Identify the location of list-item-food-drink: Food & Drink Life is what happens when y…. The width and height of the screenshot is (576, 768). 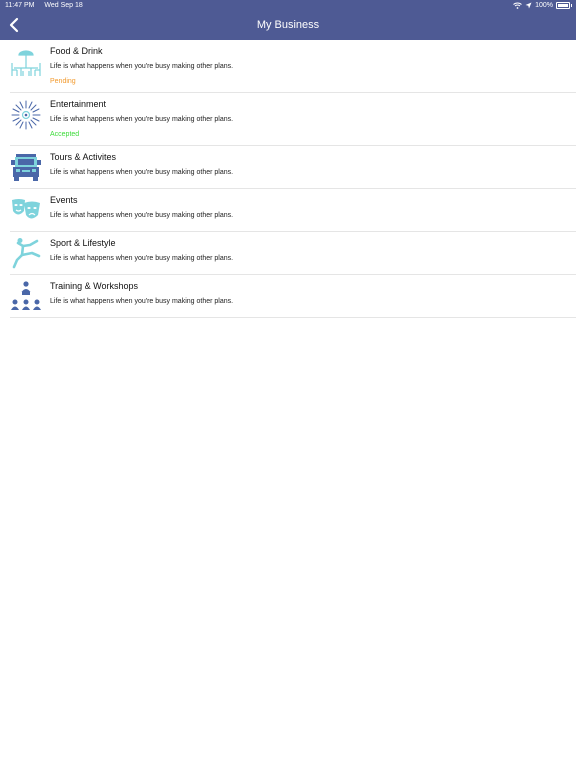
(293, 66).